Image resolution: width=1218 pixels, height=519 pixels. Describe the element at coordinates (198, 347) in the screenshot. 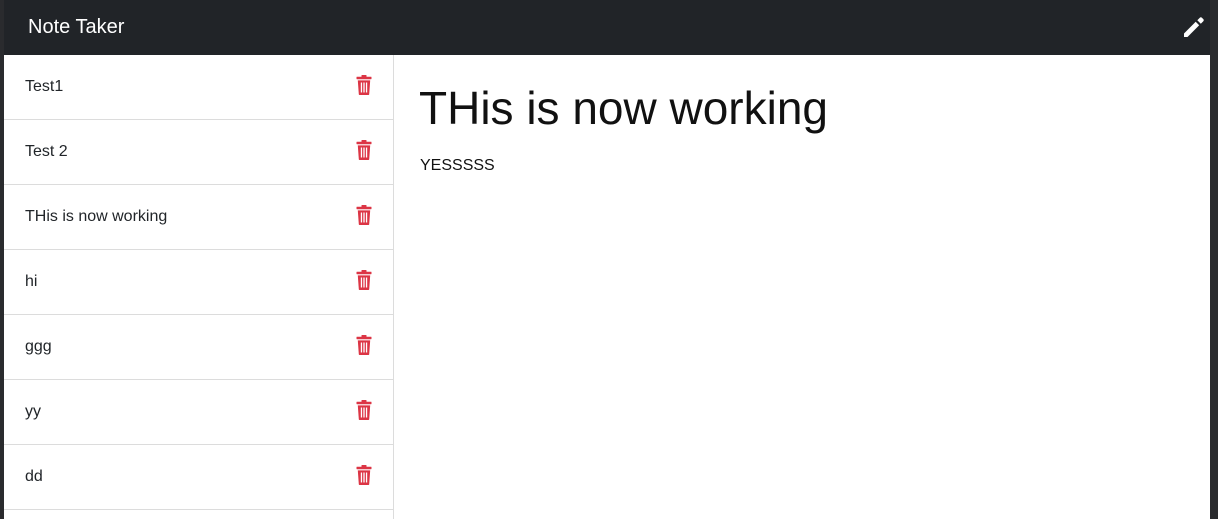

I see `note-list-item: ggg` at that location.